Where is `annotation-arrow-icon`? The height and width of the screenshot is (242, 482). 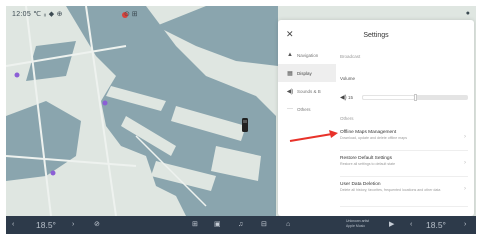 annotation-arrow-icon is located at coordinates (313, 136).